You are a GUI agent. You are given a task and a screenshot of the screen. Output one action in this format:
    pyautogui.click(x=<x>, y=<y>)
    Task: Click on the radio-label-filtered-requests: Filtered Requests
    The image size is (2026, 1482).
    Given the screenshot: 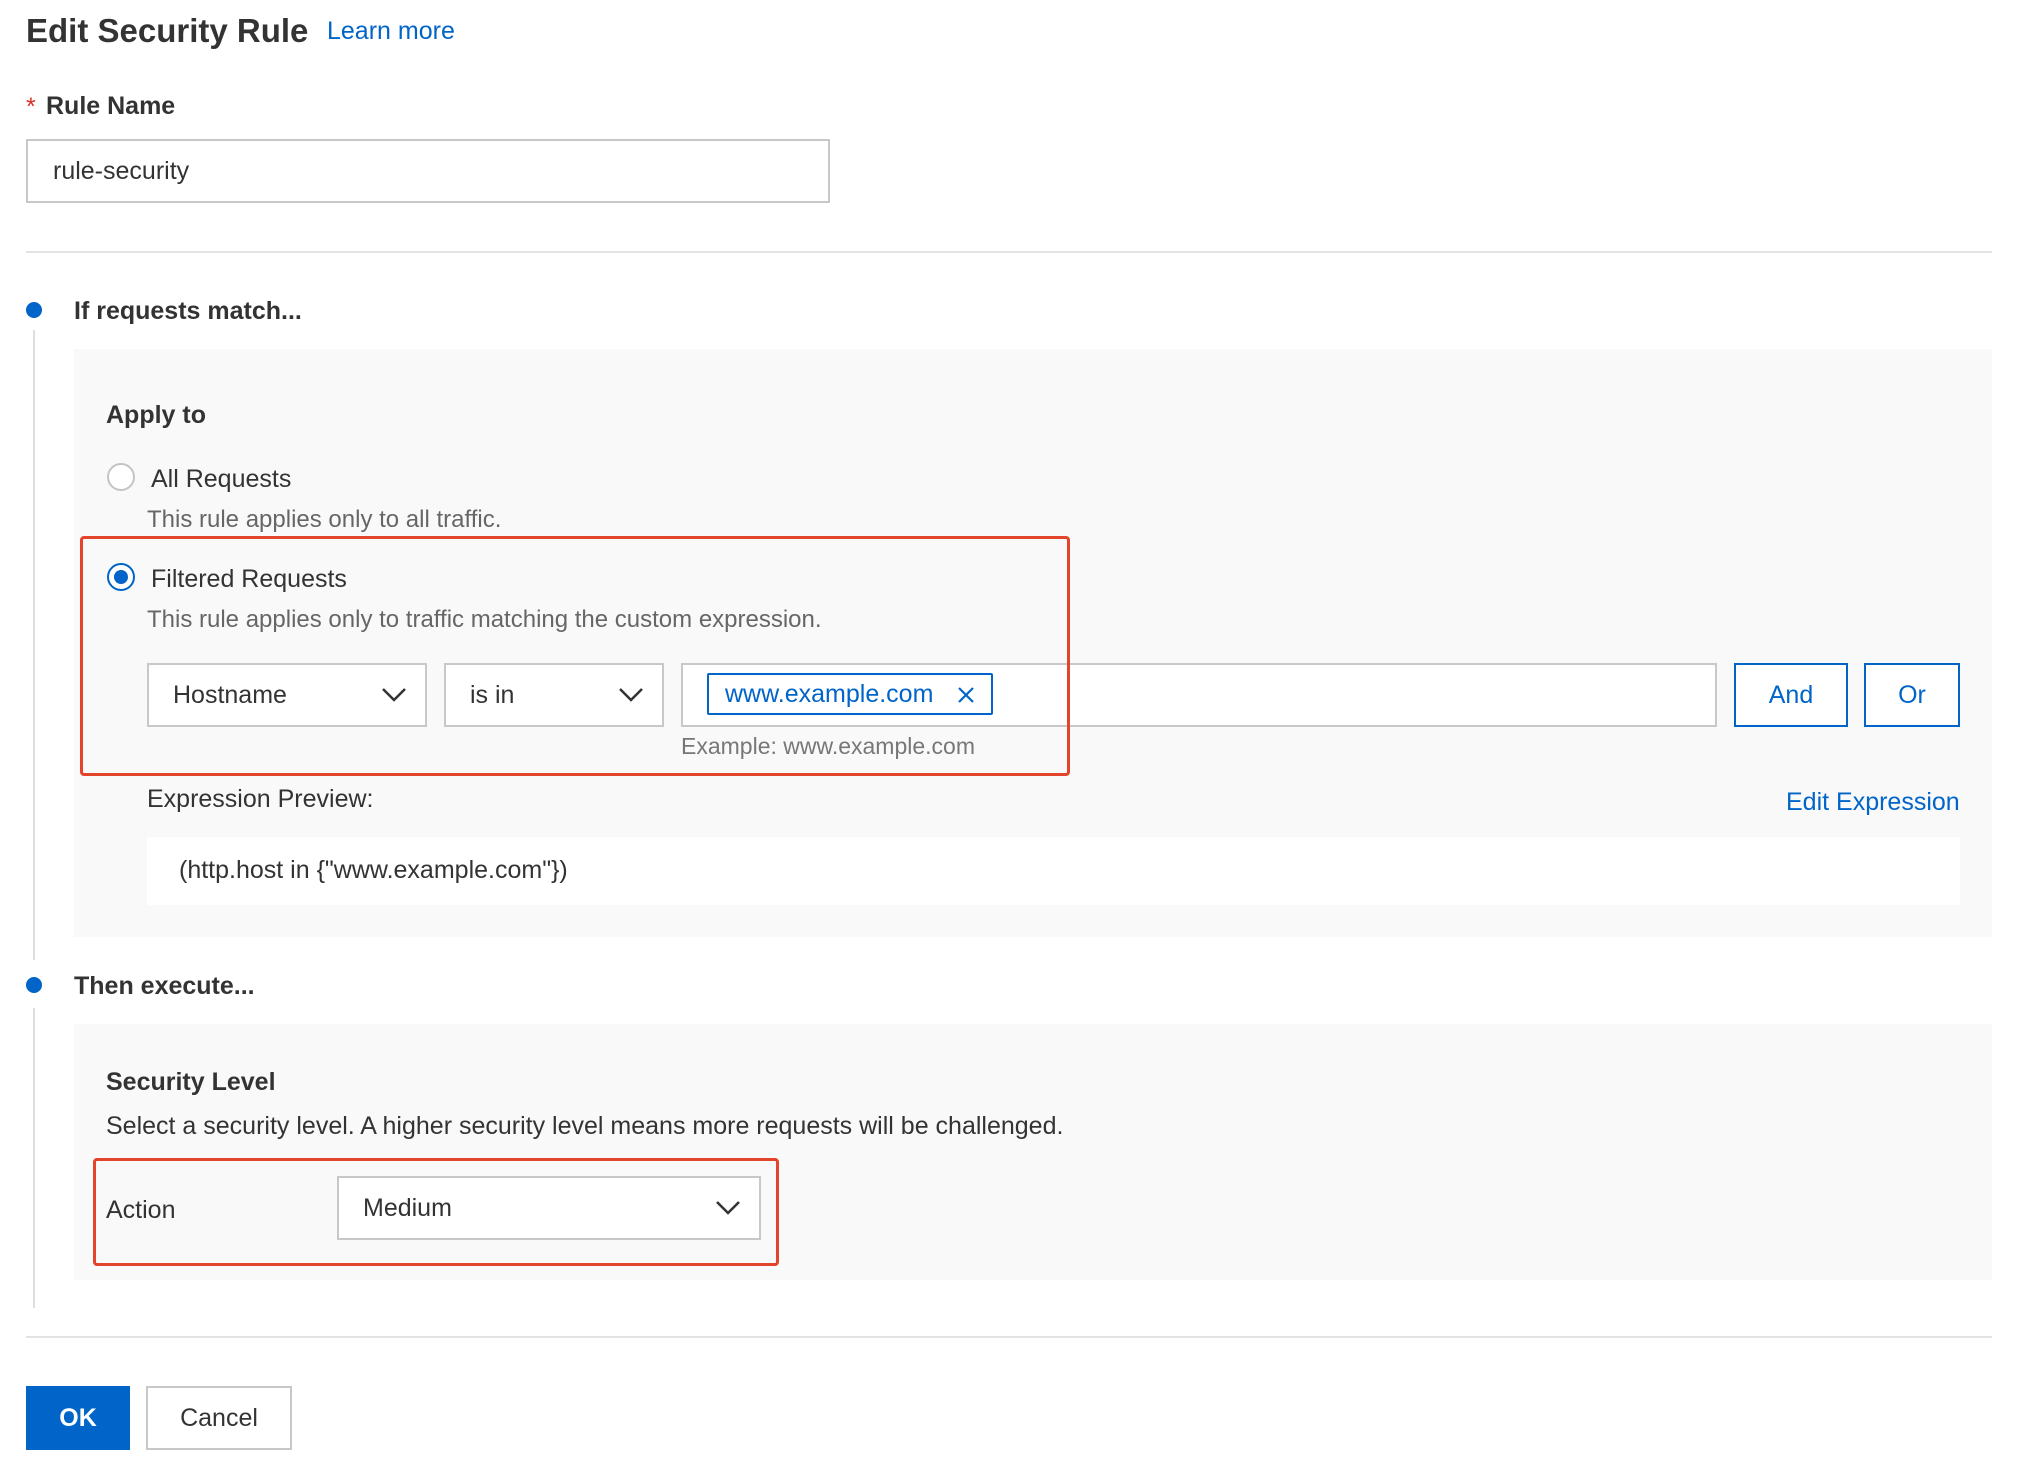 What is the action you would take?
    pyautogui.click(x=249, y=579)
    